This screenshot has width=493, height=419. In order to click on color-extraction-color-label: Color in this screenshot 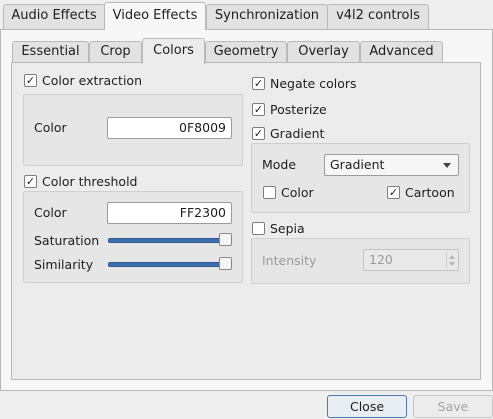, I will do `click(50, 127)`.